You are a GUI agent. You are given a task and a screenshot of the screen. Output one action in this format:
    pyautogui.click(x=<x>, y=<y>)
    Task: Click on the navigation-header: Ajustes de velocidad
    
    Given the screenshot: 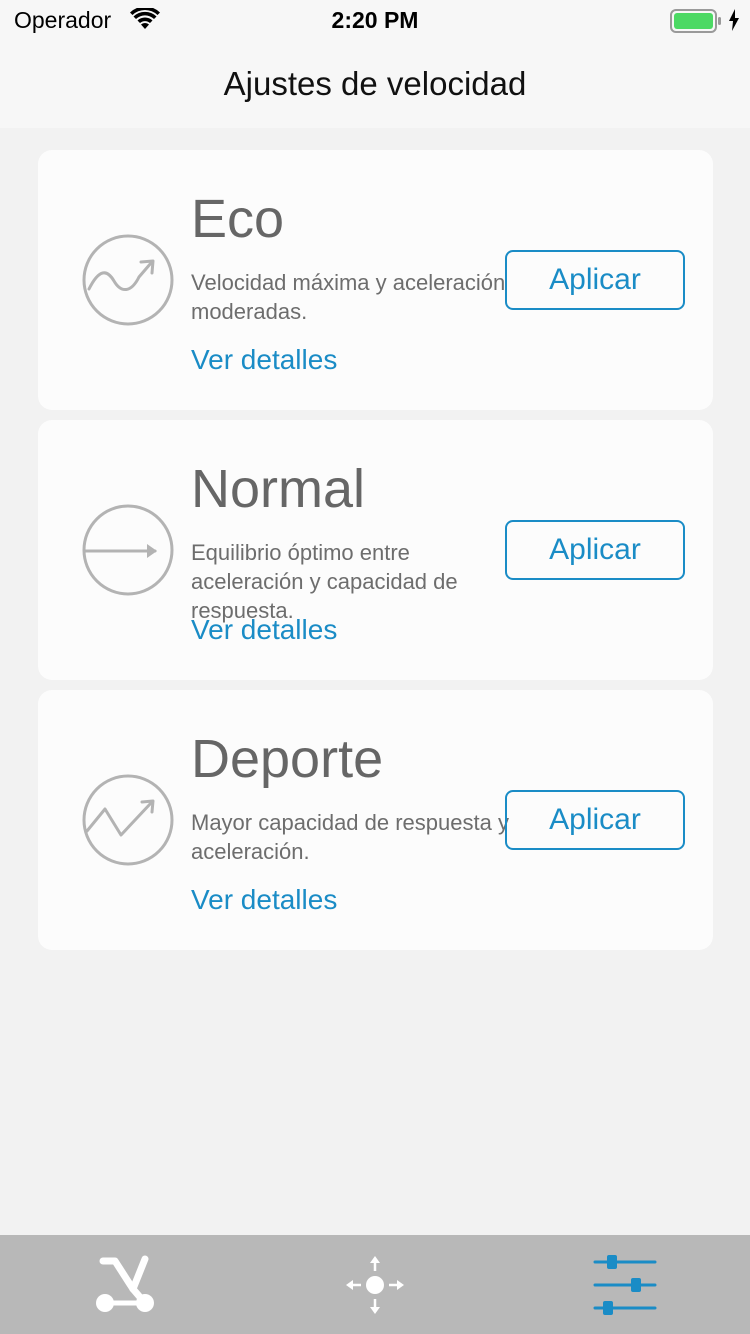 What is the action you would take?
    pyautogui.click(x=375, y=84)
    